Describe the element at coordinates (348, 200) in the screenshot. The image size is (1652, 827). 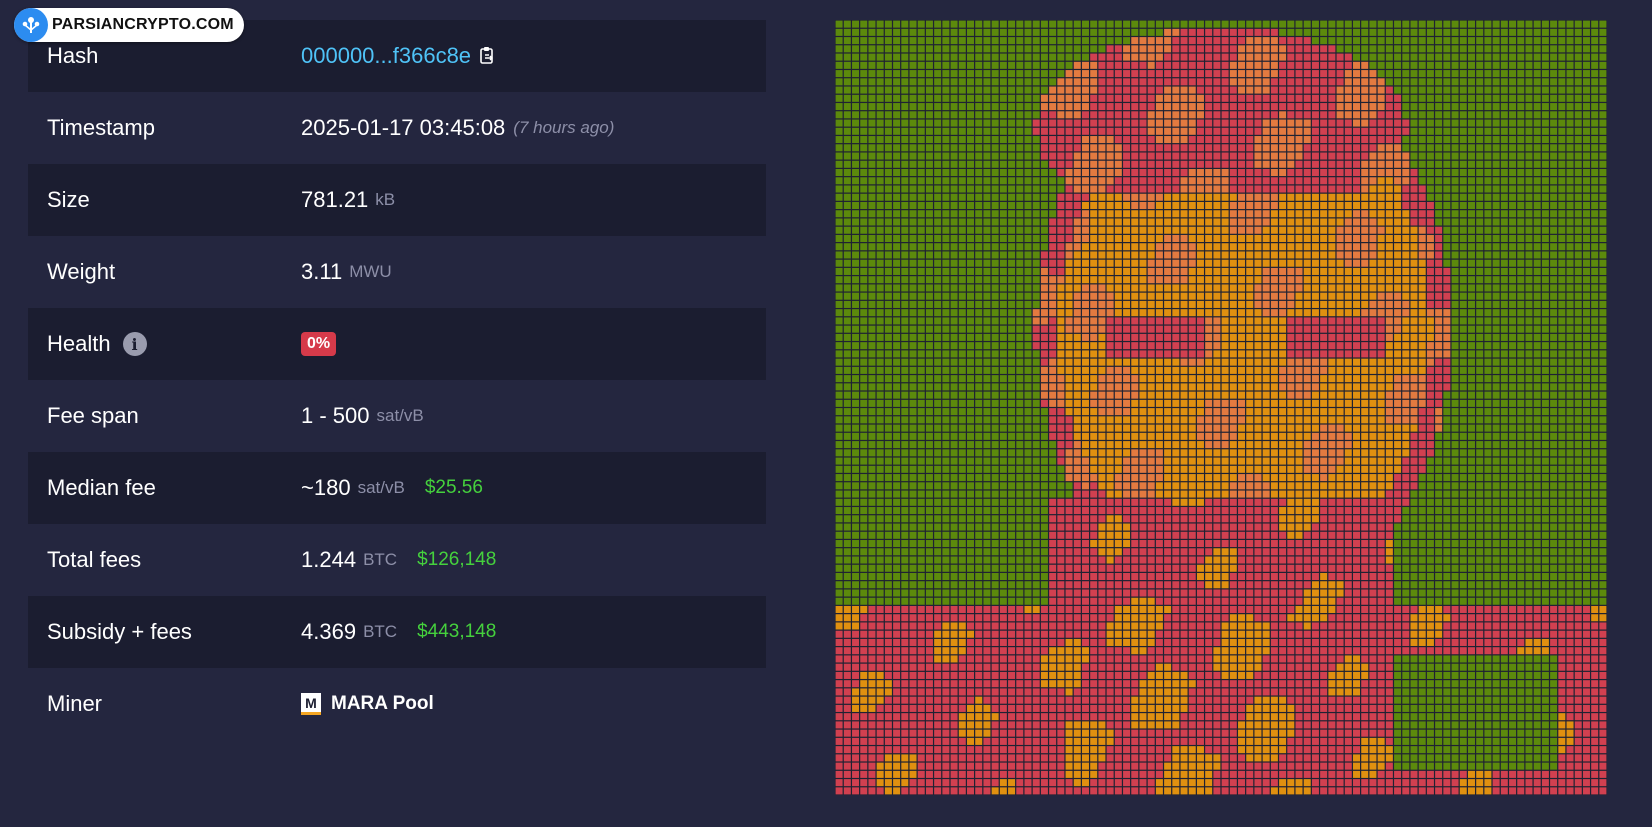
I see `row-value: 781.21 kB` at that location.